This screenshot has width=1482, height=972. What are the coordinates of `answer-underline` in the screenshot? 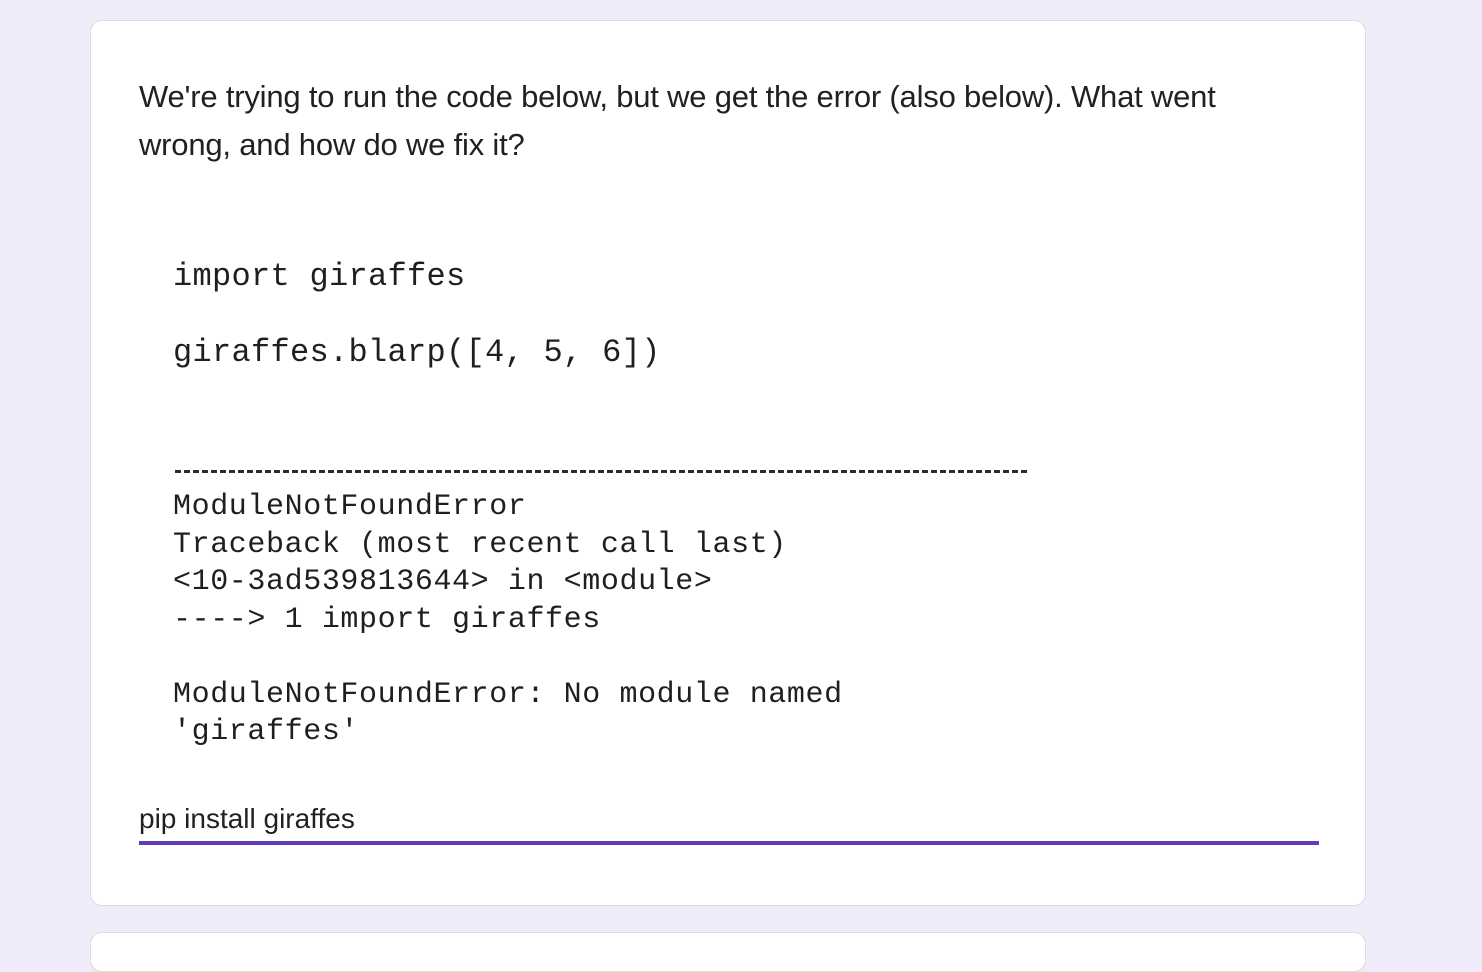 It's located at (729, 843).